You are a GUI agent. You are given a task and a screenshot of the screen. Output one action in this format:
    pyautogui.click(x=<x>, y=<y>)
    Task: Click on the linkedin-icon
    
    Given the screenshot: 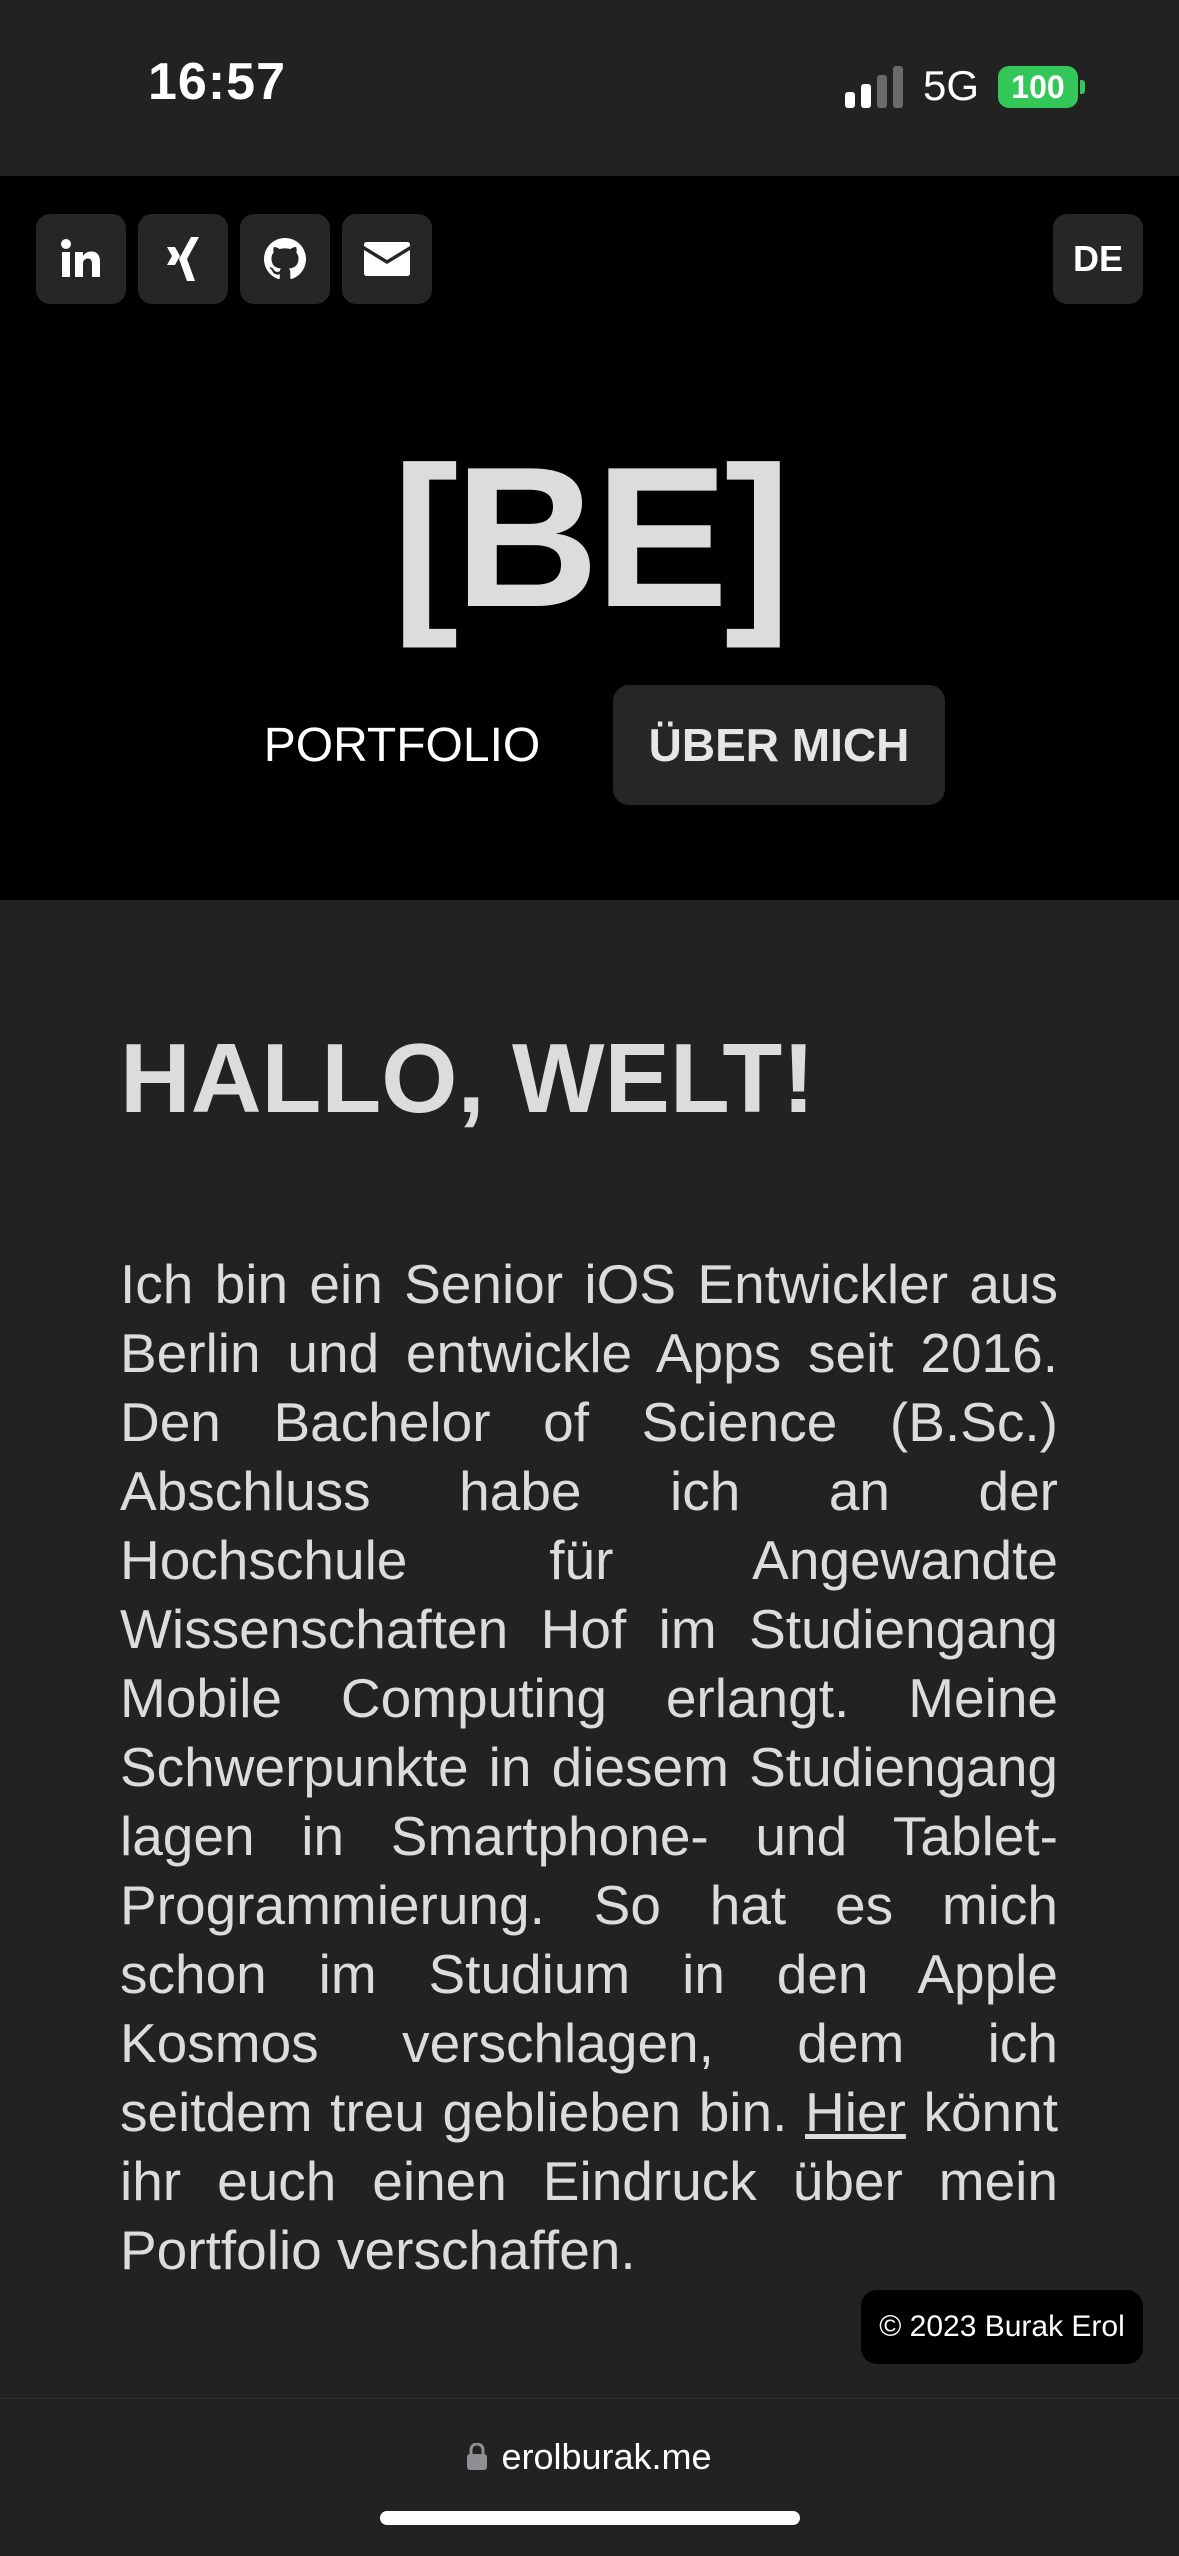 What is the action you would take?
    pyautogui.click(x=80, y=258)
    